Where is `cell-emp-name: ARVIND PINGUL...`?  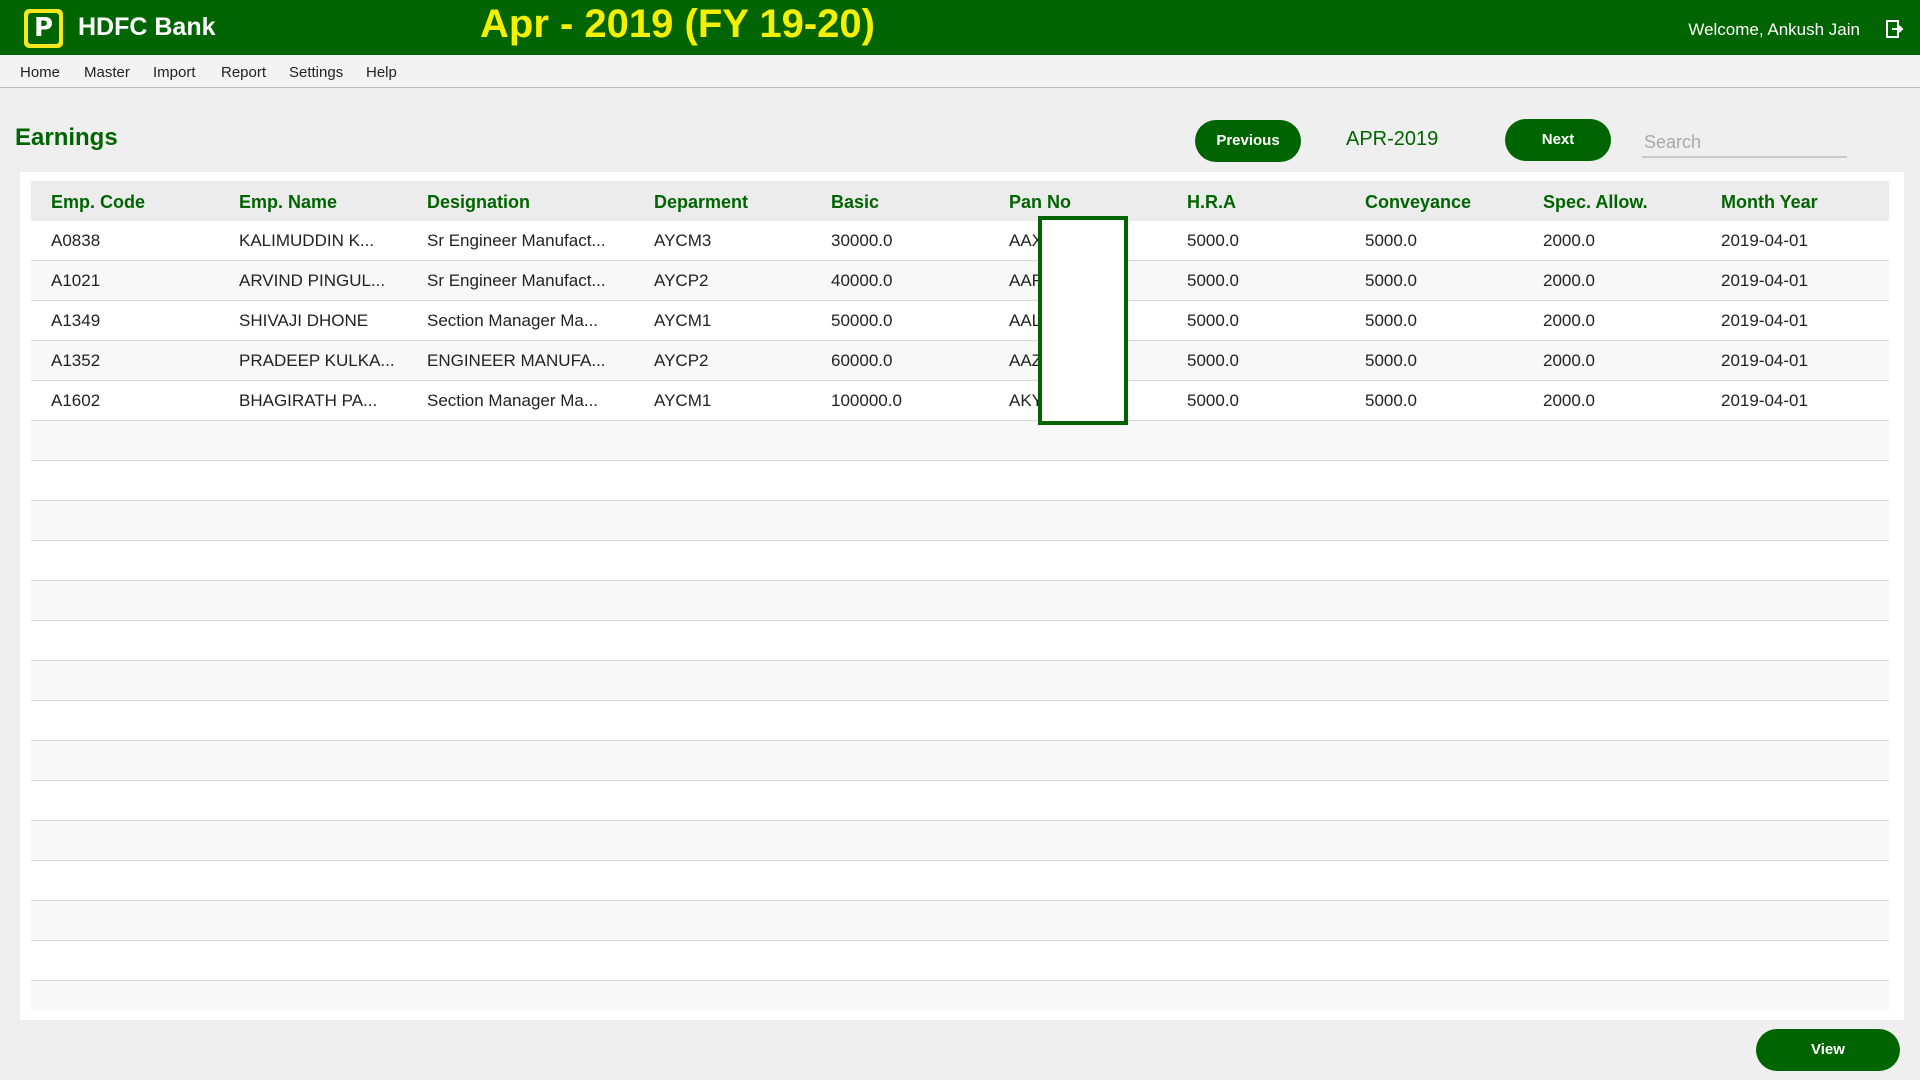
cell-emp-name: ARVIND PINGUL... is located at coordinates (312, 280).